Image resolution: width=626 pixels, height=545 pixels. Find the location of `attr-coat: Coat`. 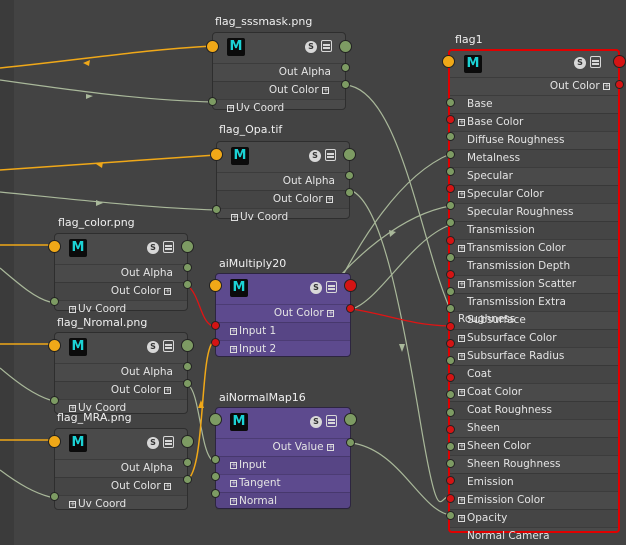

attr-coat: Coat is located at coordinates (534, 374).